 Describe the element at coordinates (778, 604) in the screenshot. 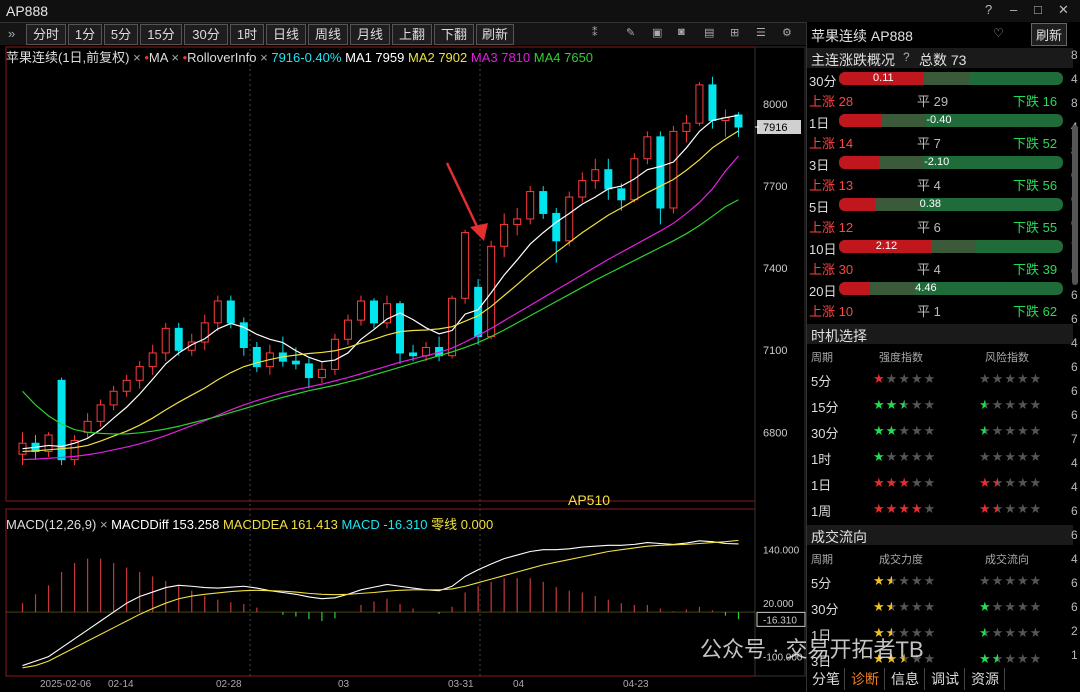

I see `macd-axis-label: 20.000` at that location.